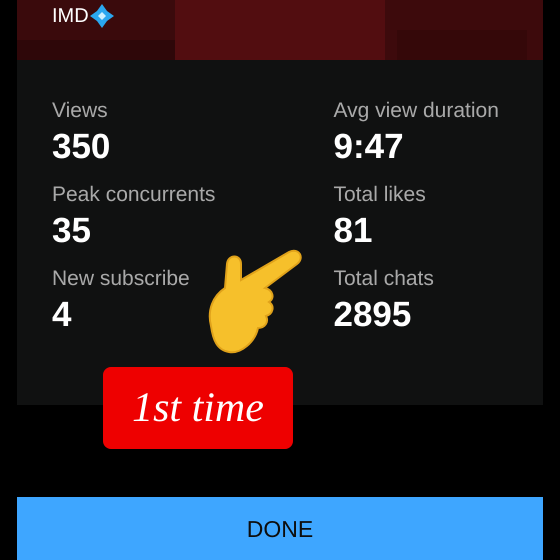 This screenshot has width=560, height=560. I want to click on stat-label: Total likes, so click(380, 195).